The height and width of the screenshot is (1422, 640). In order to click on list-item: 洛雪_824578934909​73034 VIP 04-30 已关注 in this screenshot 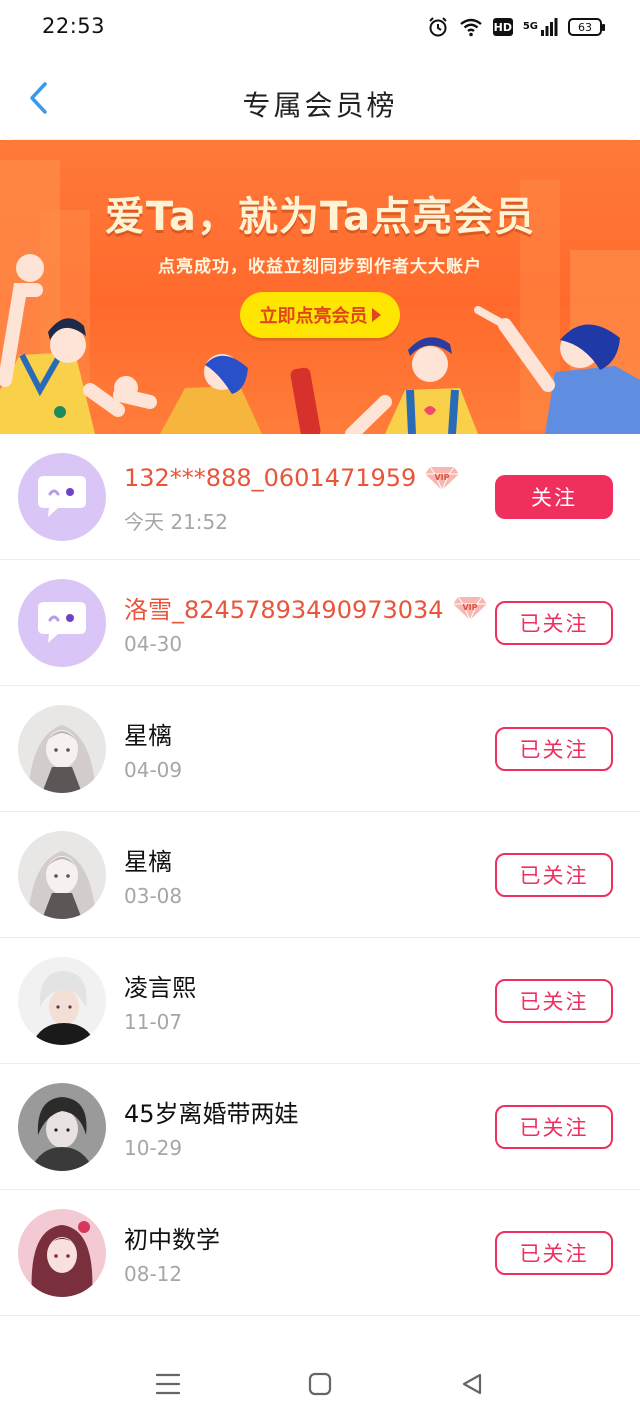, I will do `click(320, 623)`.